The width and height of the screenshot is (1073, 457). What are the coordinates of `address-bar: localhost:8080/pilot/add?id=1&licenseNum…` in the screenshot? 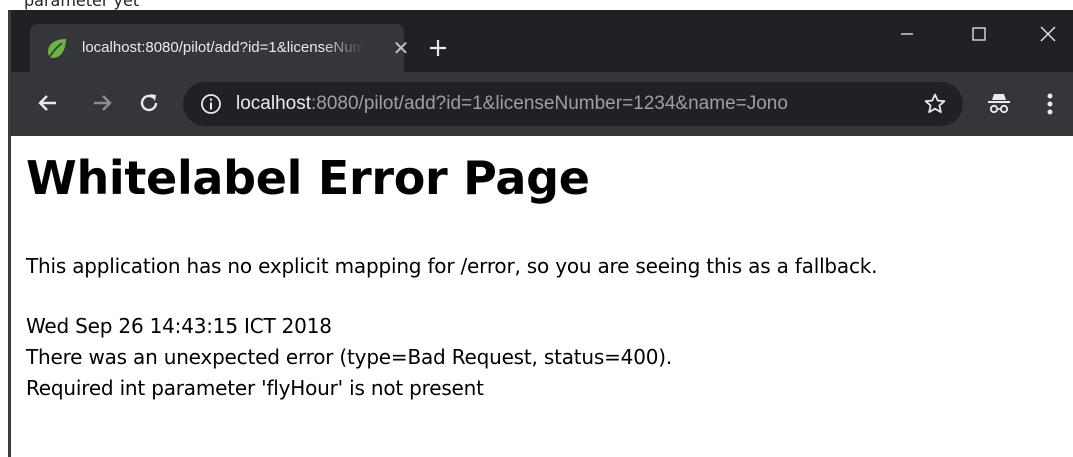 It's located at (573, 104).